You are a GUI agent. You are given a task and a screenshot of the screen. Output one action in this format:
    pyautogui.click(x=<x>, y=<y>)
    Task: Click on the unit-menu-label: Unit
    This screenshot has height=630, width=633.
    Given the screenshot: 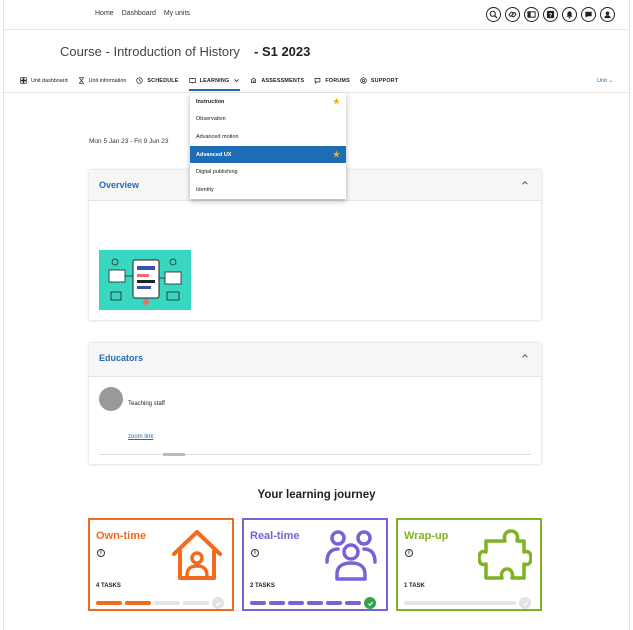 What is the action you would take?
    pyautogui.click(x=602, y=81)
    